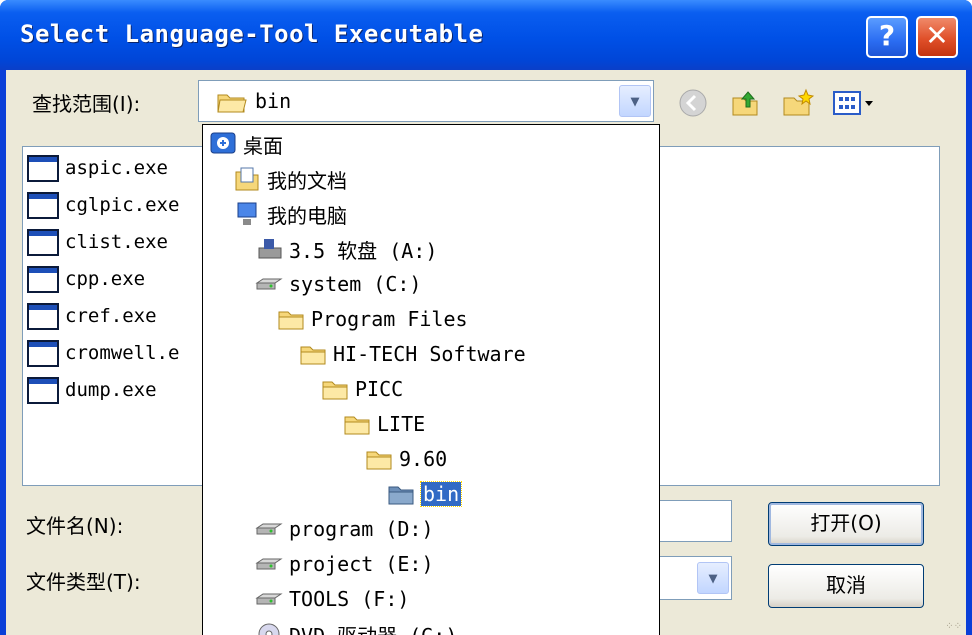  I want to click on dropdown-item-tools-f: TOOLS (F:), so click(332, 599).